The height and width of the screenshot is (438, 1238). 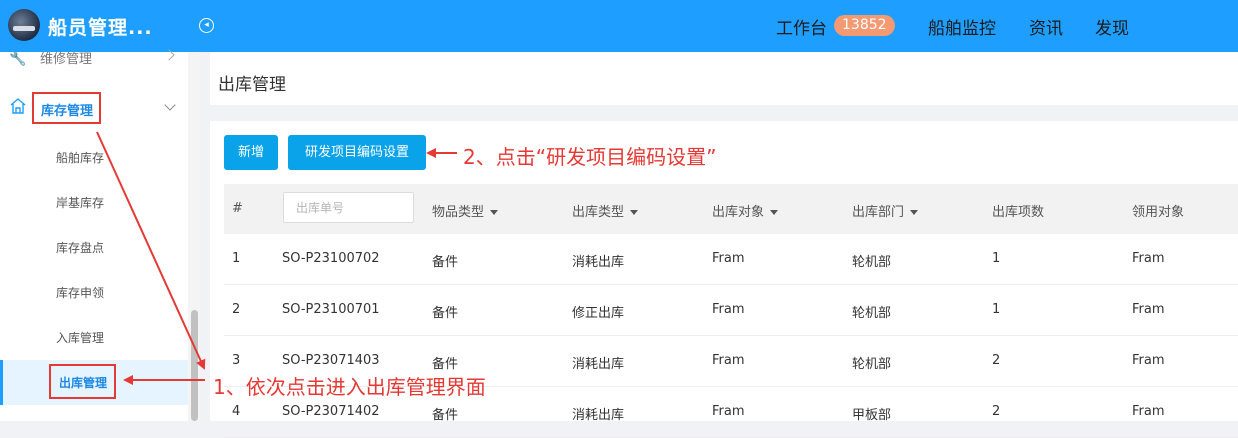 What do you see at coordinates (349, 387) in the screenshot?
I see `annotation-step1: 1、依次点击进入出库管理界面` at bounding box center [349, 387].